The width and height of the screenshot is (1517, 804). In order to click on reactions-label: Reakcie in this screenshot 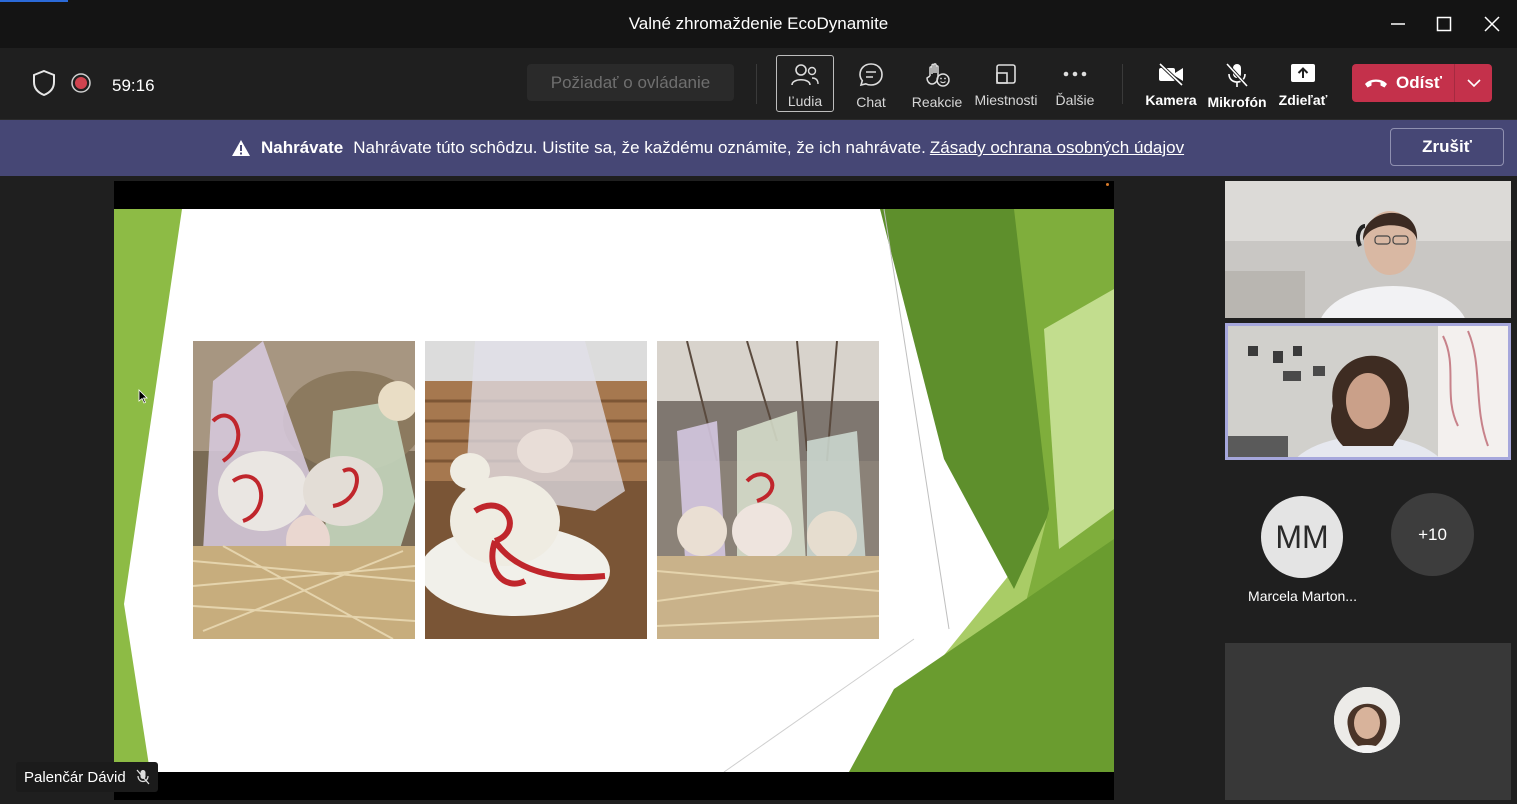, I will do `click(937, 102)`.